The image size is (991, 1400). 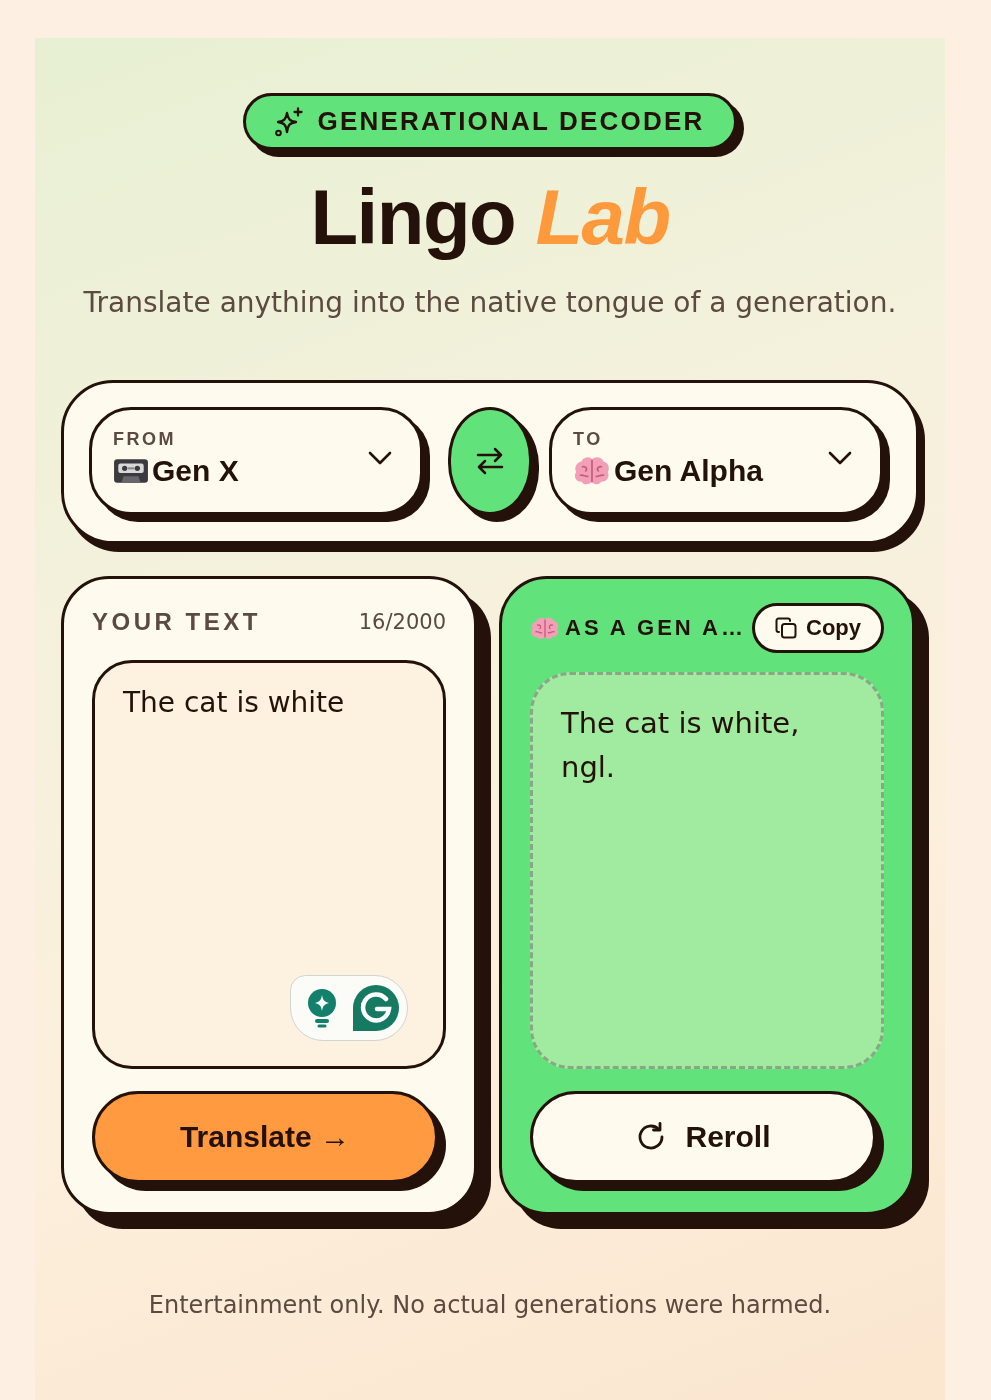 What do you see at coordinates (349, 1008) in the screenshot?
I see `writing-assistant-widget` at bounding box center [349, 1008].